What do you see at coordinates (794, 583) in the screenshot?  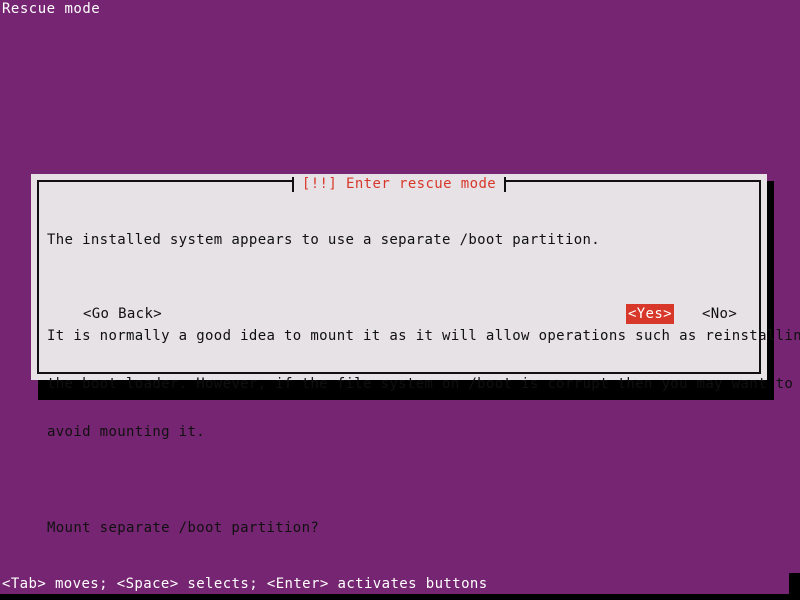 I see `terminal-cursor-block` at bounding box center [794, 583].